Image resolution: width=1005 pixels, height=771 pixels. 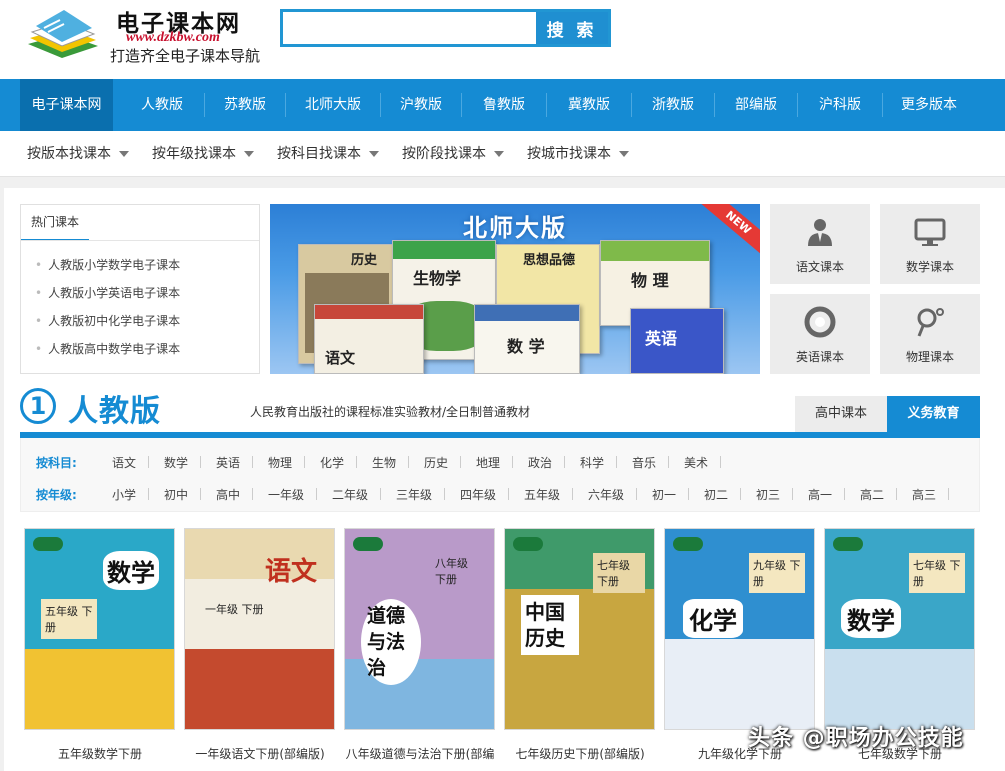 I want to click on filter-by-version: 按版本找课本, so click(x=78, y=154).